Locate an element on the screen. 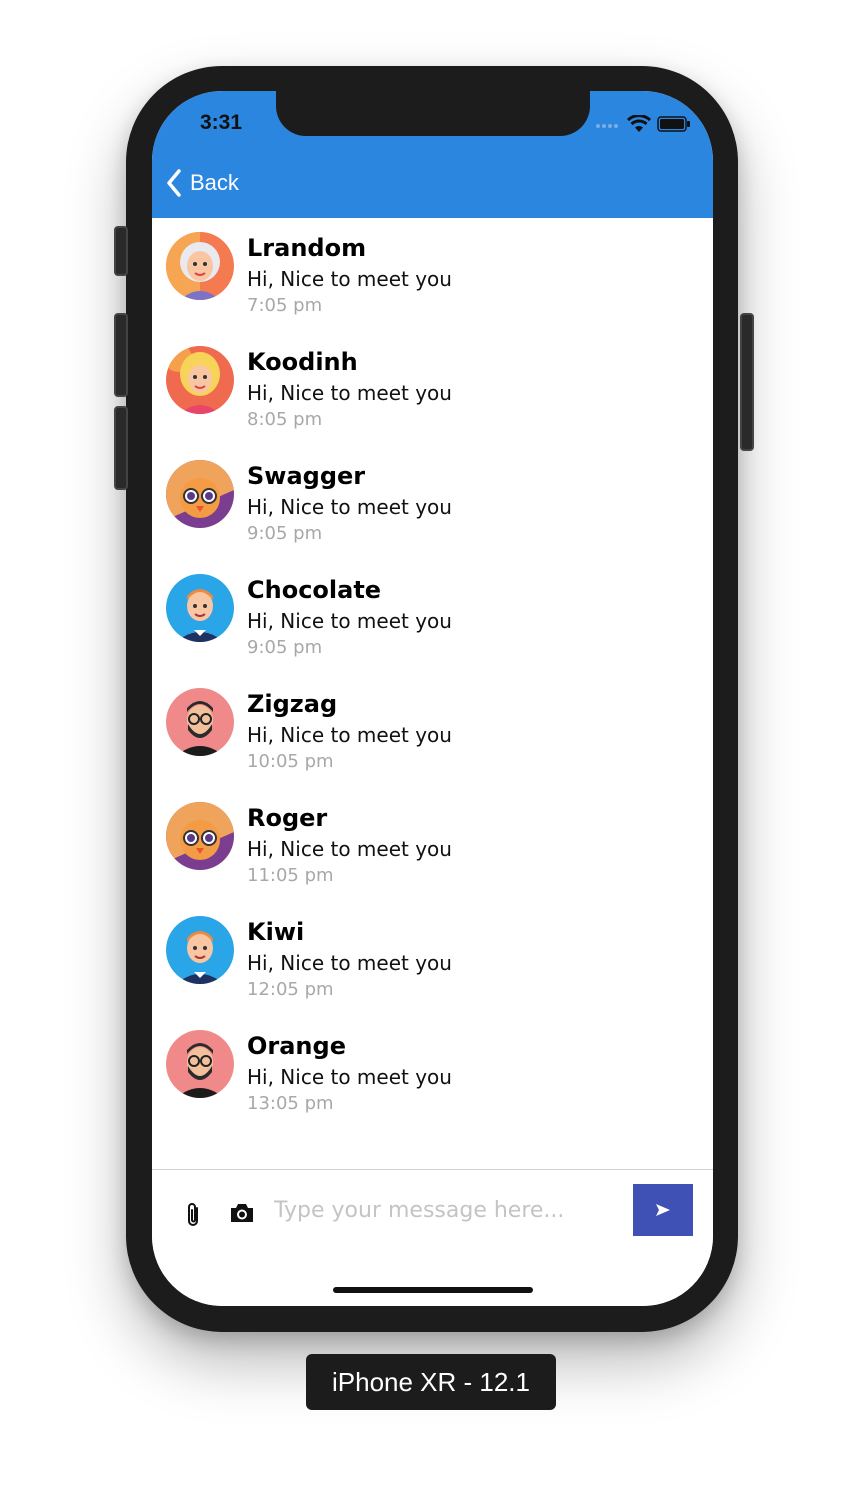 The width and height of the screenshot is (864, 1494). send-button is located at coordinates (663, 1210).